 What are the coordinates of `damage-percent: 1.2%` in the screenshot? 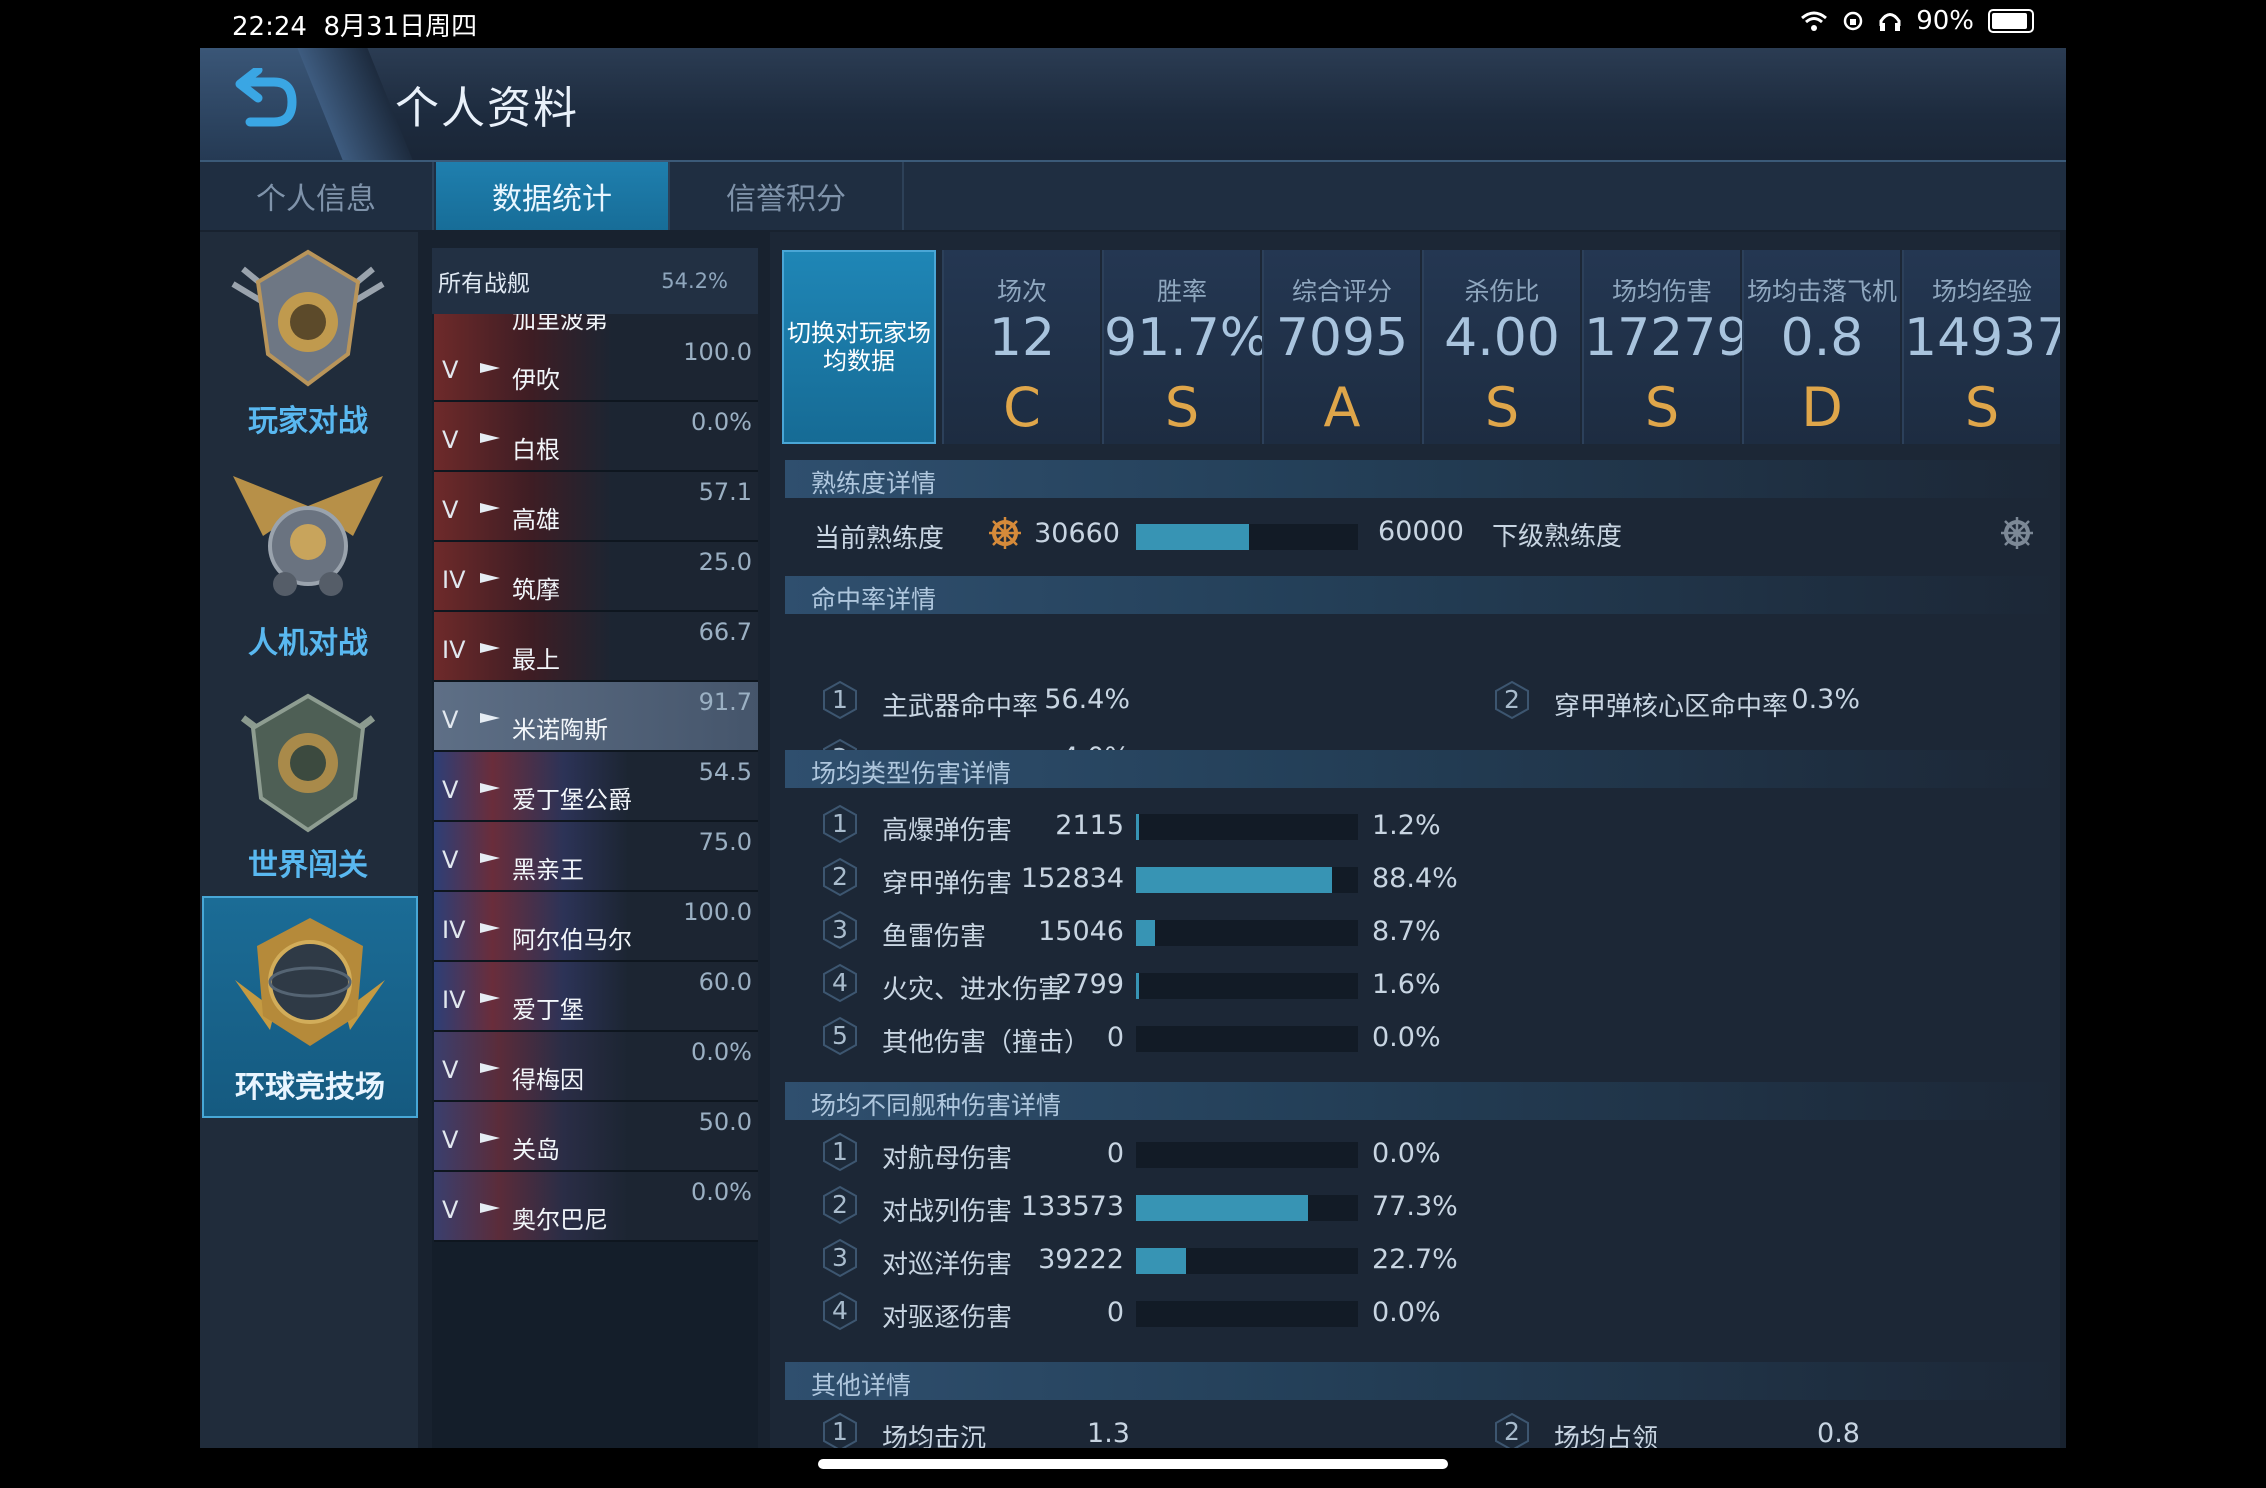 It's located at (1406, 825).